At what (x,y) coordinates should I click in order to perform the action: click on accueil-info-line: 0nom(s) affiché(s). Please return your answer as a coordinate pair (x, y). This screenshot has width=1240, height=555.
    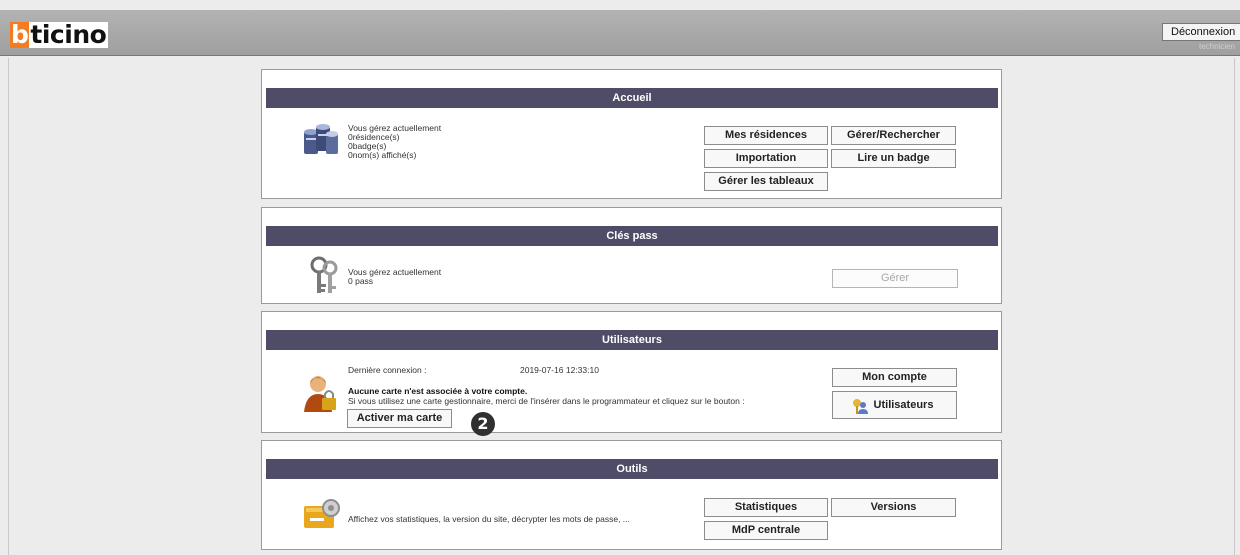
    Looking at the image, I should click on (382, 155).